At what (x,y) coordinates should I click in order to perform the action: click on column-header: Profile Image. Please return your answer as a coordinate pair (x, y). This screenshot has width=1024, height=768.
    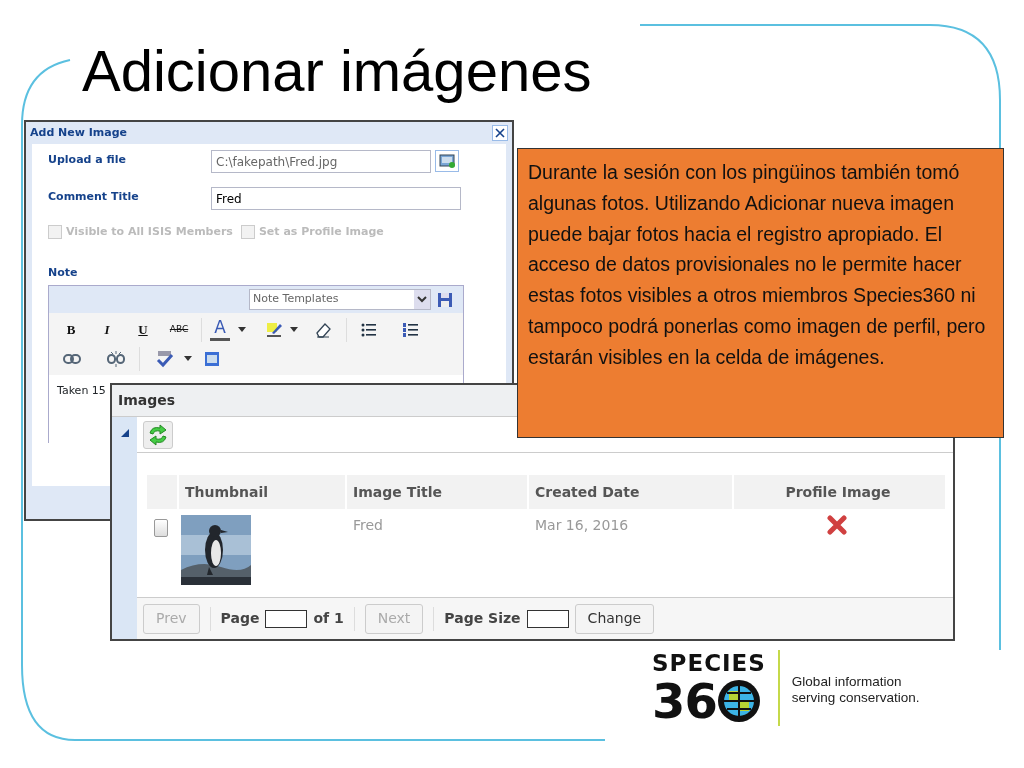
    Looking at the image, I should click on (837, 492).